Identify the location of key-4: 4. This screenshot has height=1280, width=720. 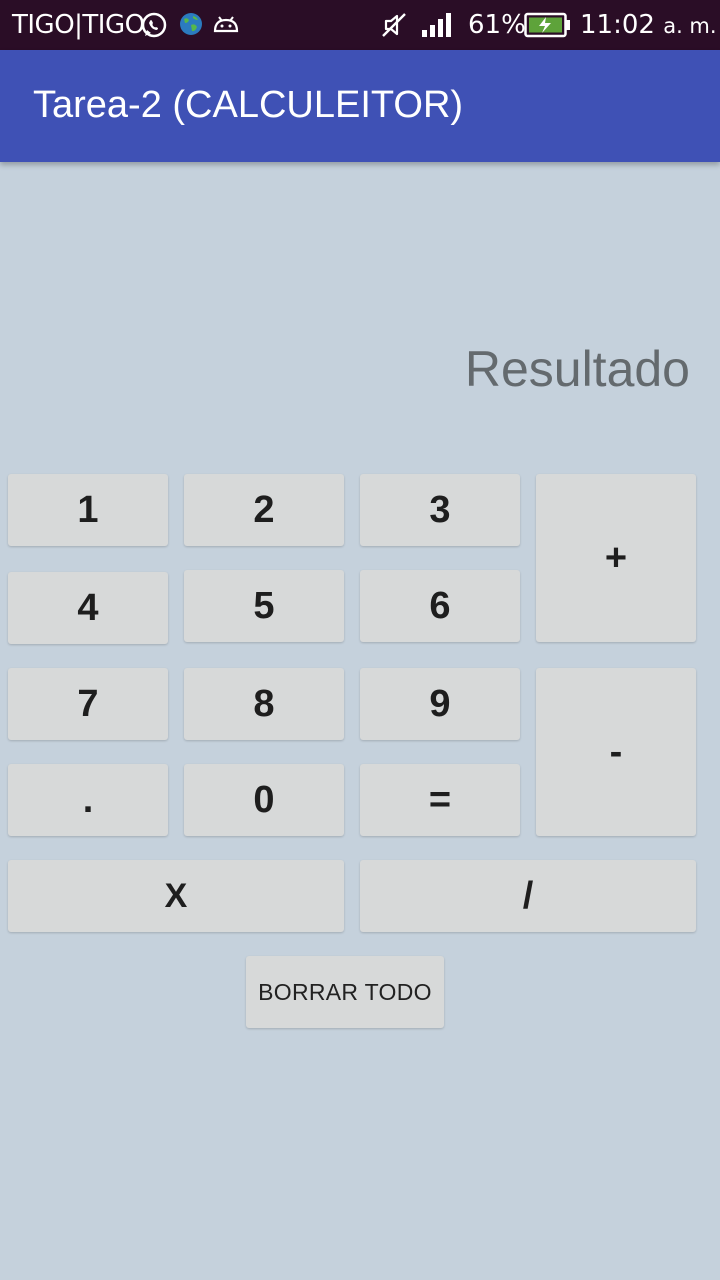
(88, 608).